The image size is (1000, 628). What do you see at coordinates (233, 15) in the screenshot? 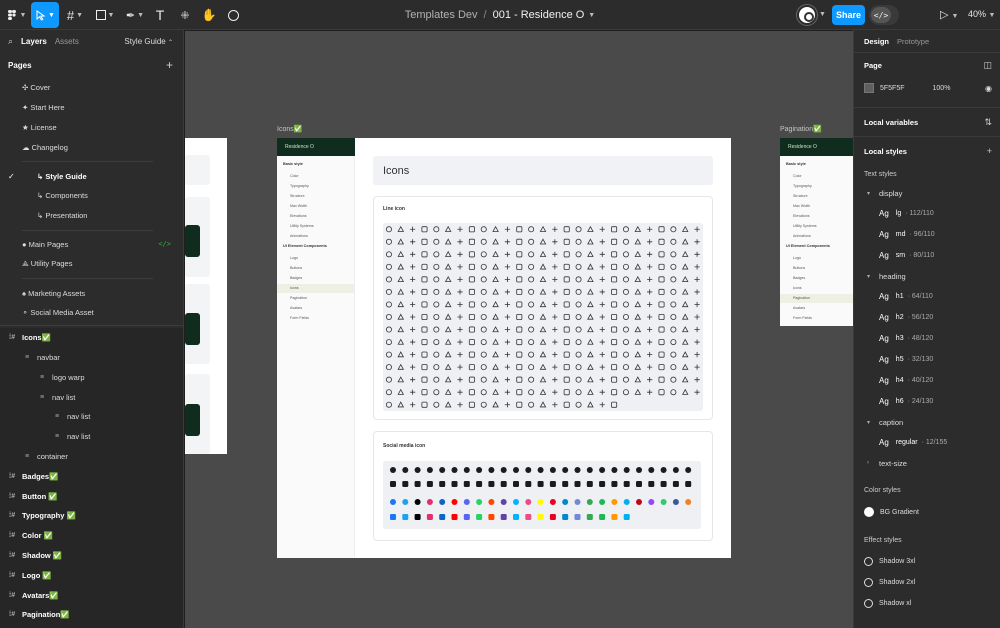
I see `comment-tool-button` at bounding box center [233, 15].